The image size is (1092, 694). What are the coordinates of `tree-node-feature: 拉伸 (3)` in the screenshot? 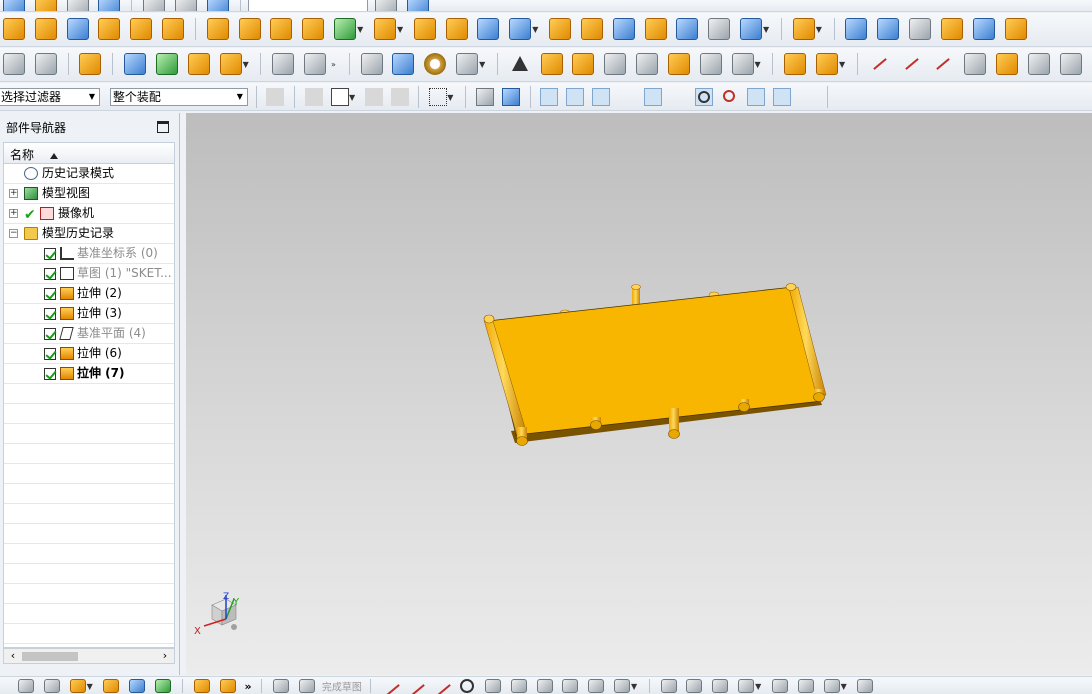 It's located at (89, 314).